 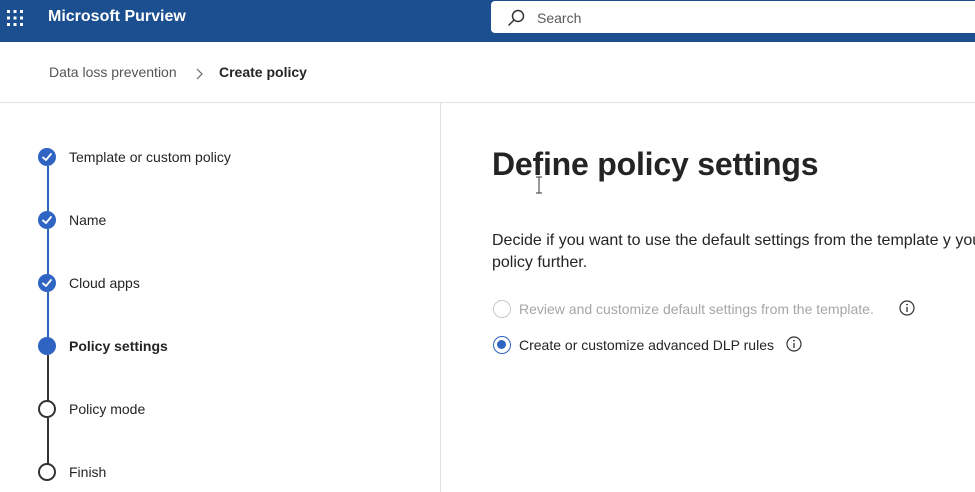 I want to click on option-label: Create or customize advanced DLP rules, so click(x=646, y=345).